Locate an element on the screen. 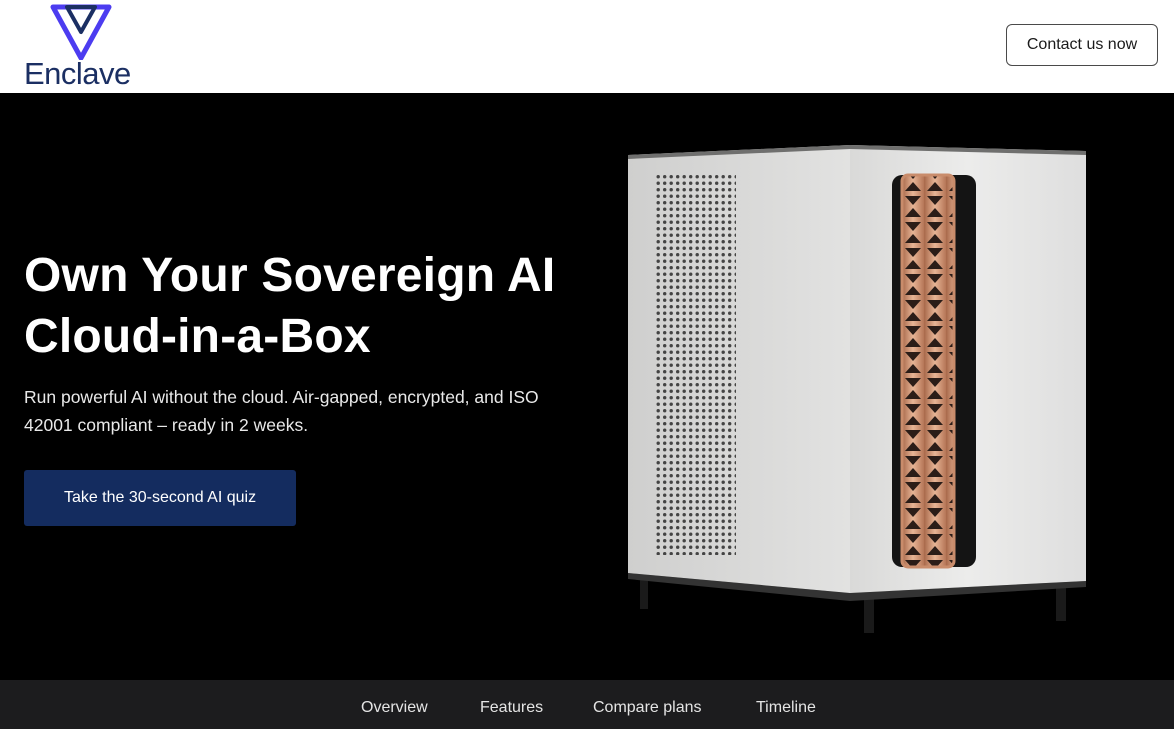  brand-name: Enclave is located at coordinates (77, 73).